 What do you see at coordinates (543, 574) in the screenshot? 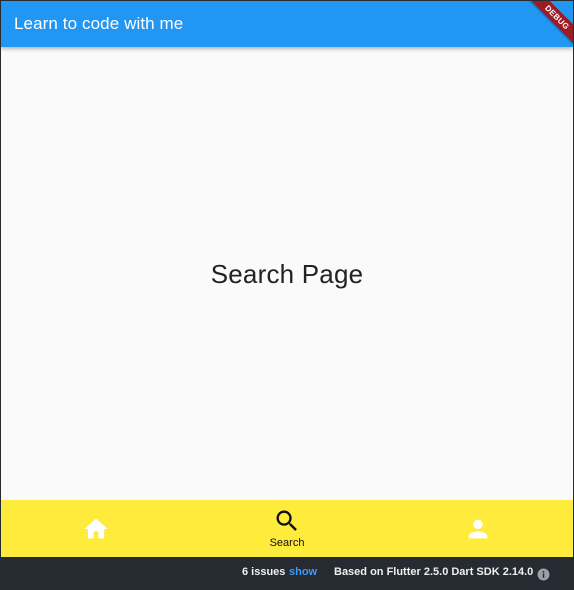
I see `info-icon` at bounding box center [543, 574].